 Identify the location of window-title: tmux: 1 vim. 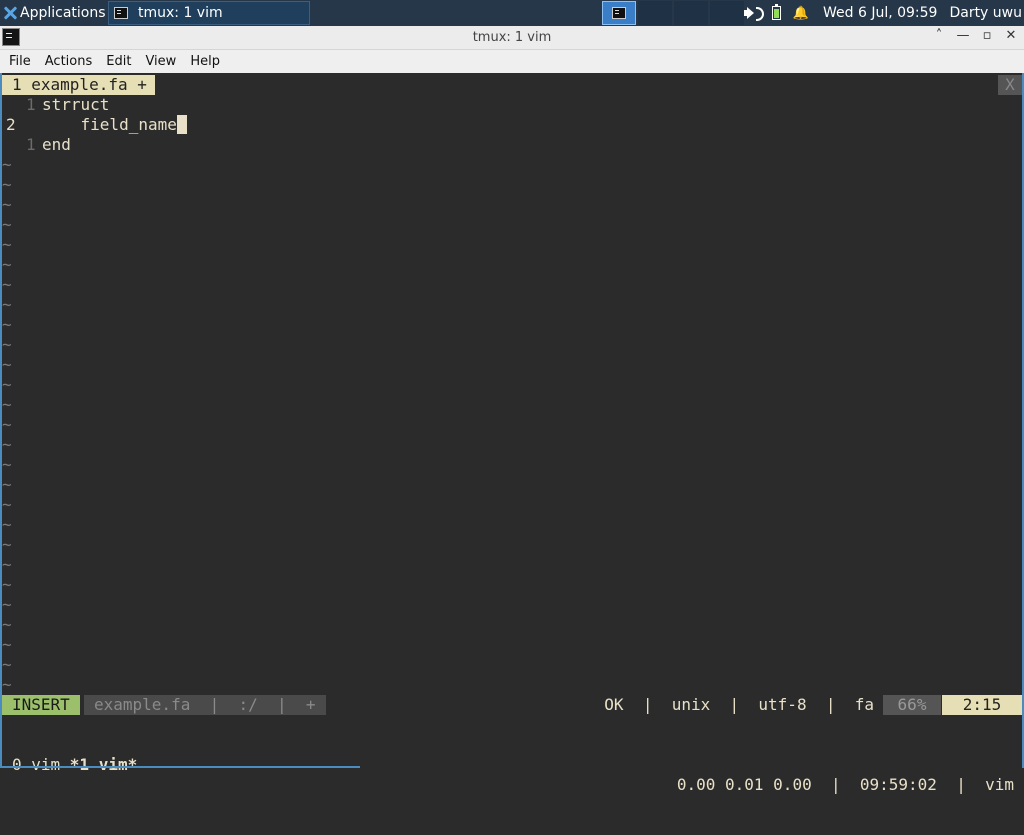
(512, 37).